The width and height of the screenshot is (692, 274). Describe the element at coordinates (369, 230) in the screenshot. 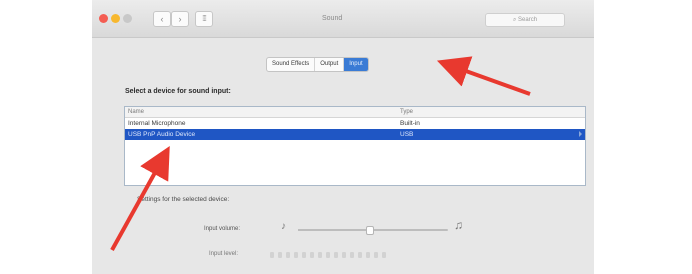

I see `slider-thumb` at that location.